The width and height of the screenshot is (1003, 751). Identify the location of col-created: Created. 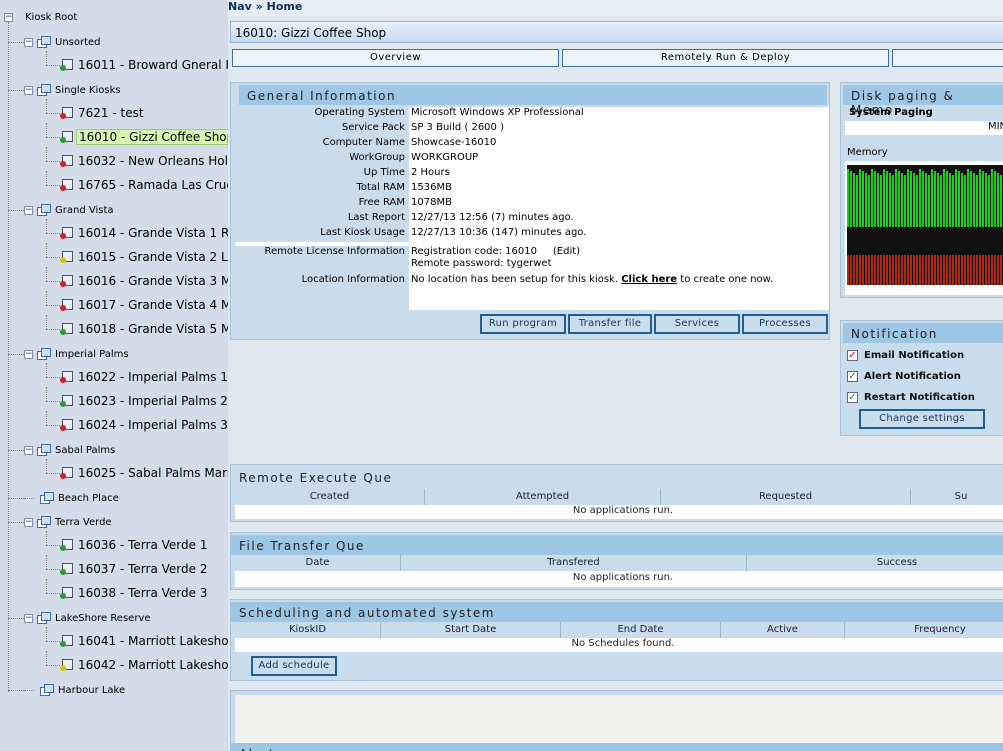
(330, 497).